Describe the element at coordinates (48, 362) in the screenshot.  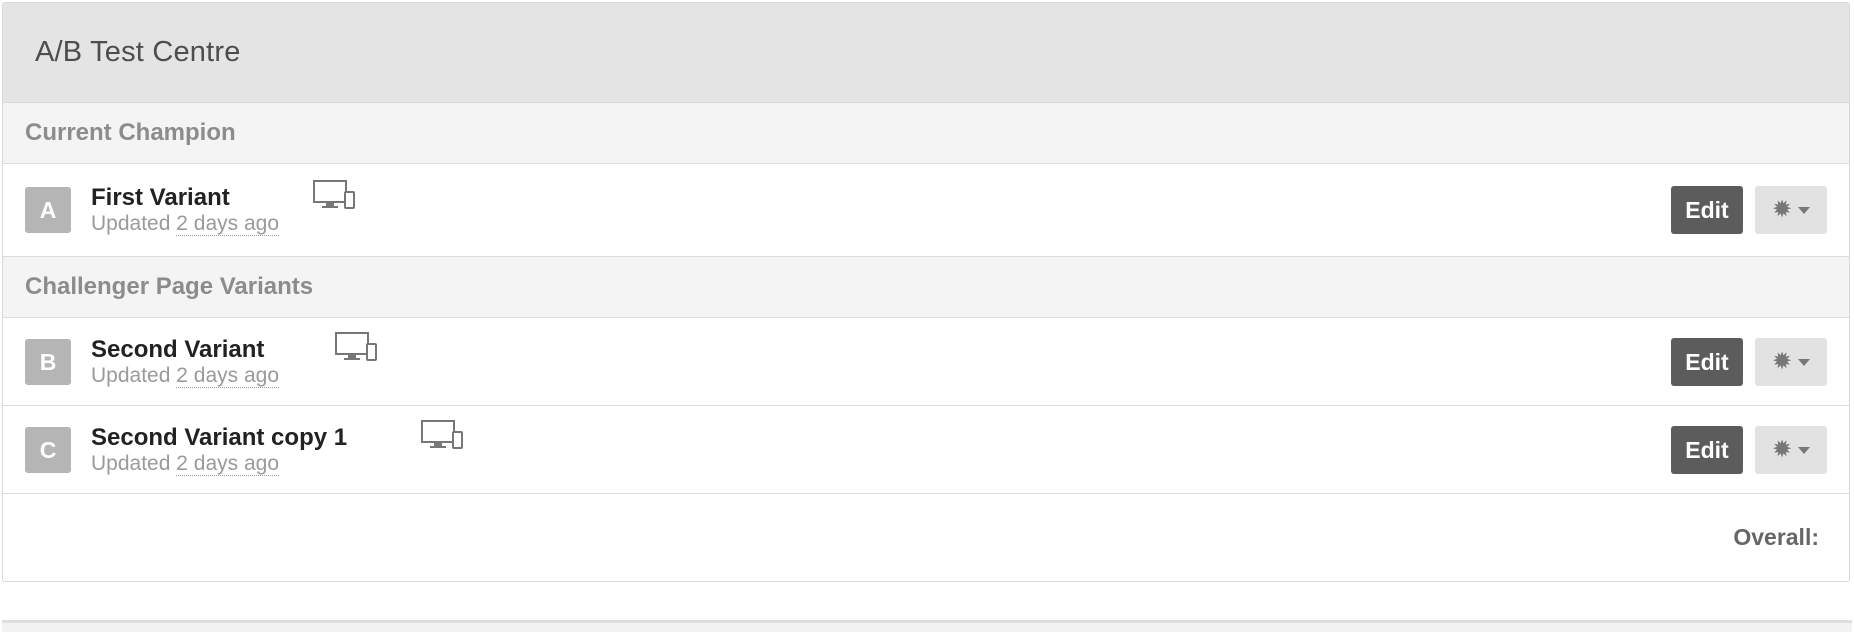
I see `variant-letter-badge: B` at that location.